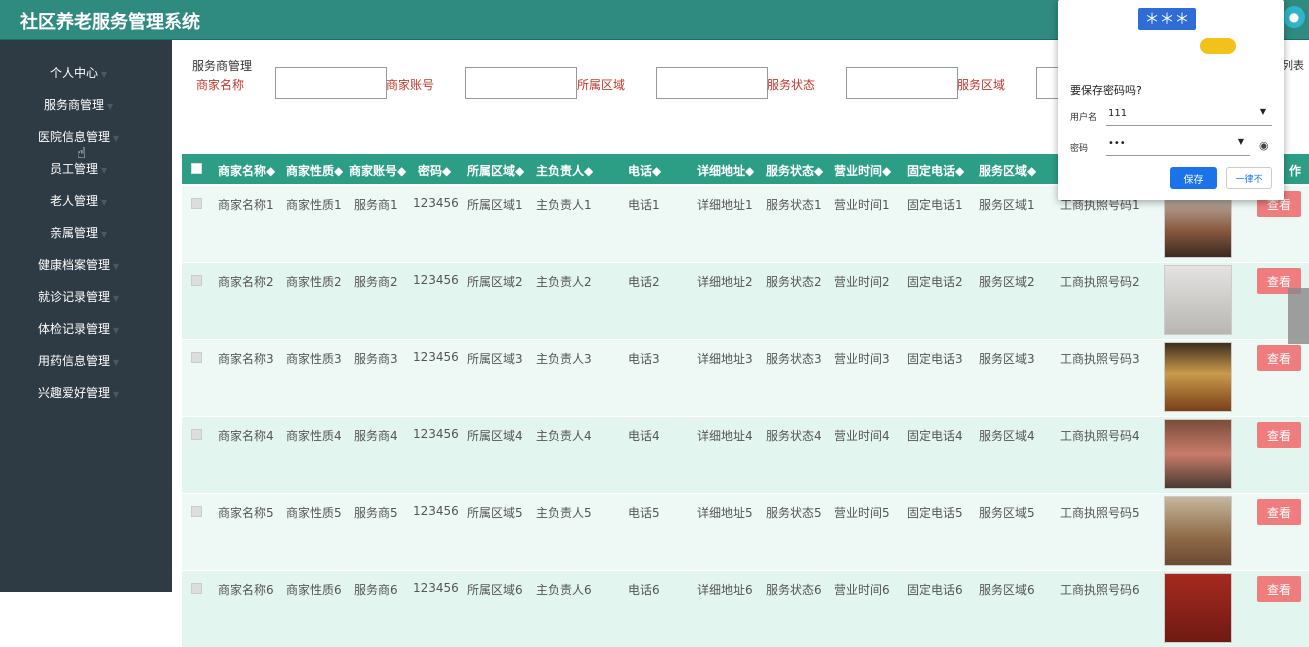  I want to click on app-title: 社区养老服务管理系统, so click(110, 22).